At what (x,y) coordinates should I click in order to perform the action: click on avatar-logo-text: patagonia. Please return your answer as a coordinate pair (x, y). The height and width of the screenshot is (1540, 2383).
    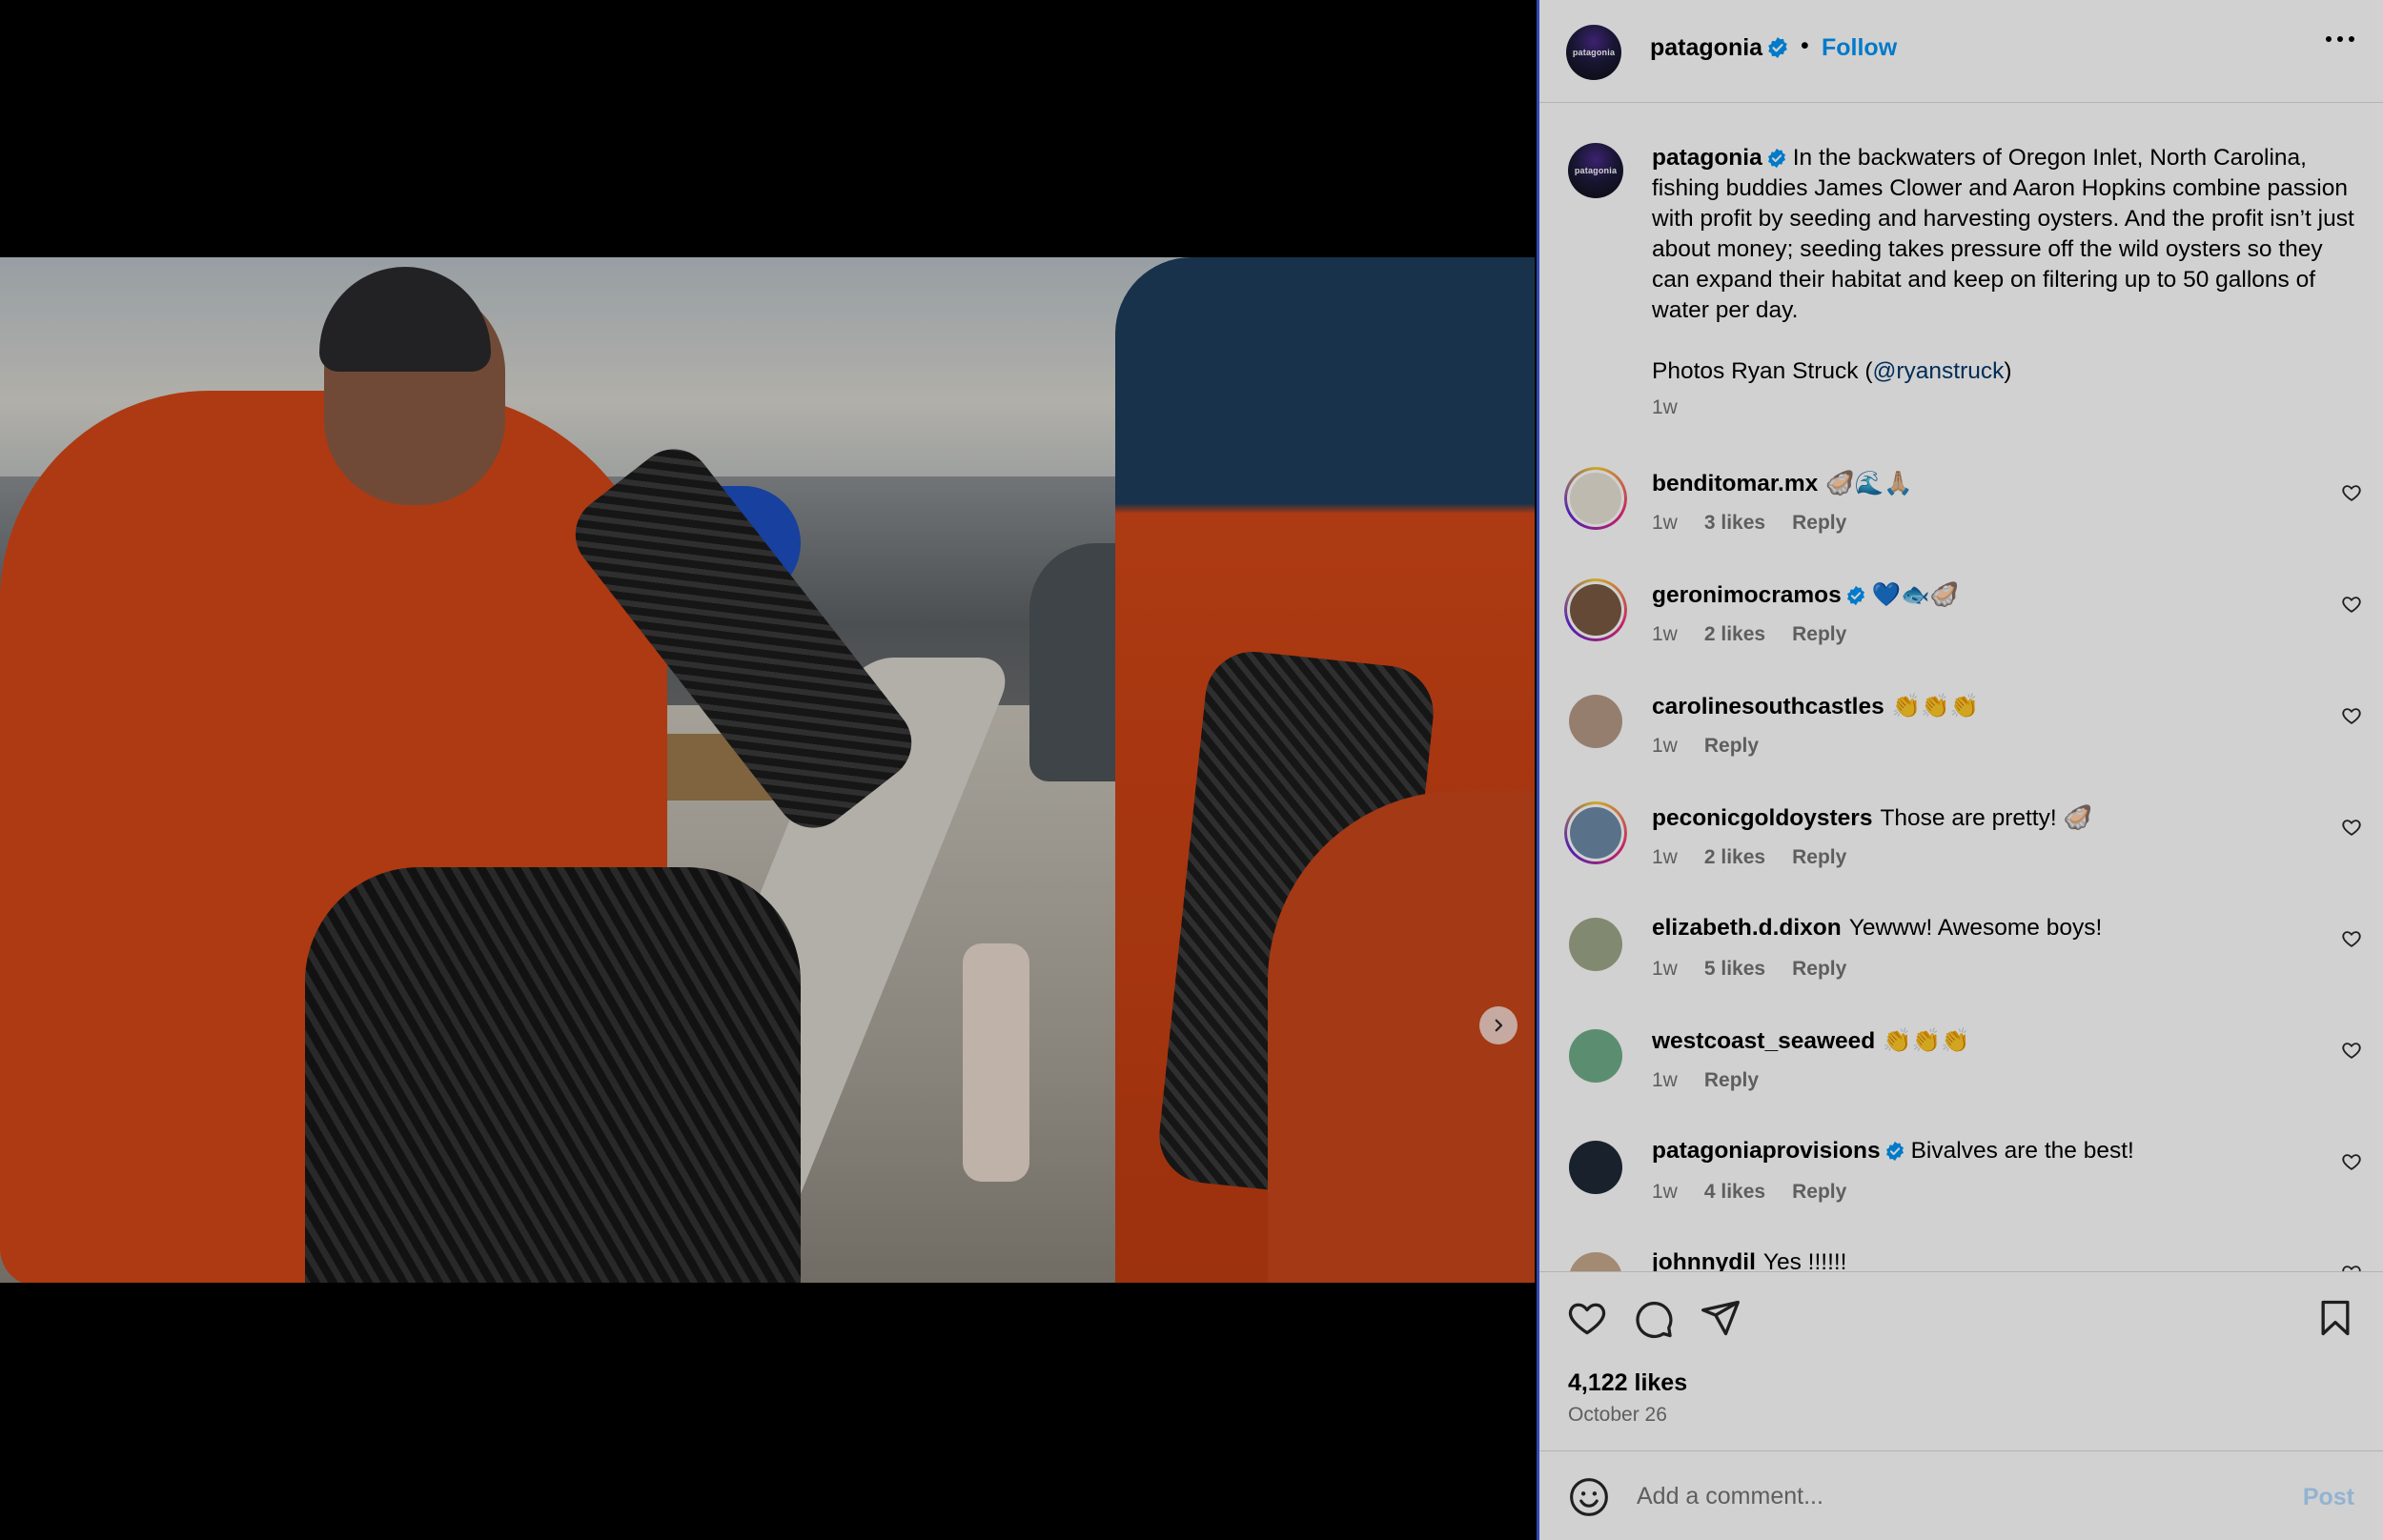
    Looking at the image, I should click on (1594, 52).